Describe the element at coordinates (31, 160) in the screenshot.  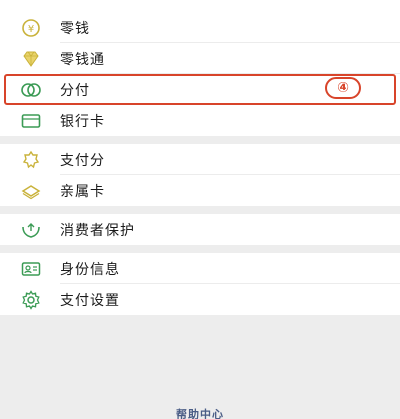
I see `badge-icon` at that location.